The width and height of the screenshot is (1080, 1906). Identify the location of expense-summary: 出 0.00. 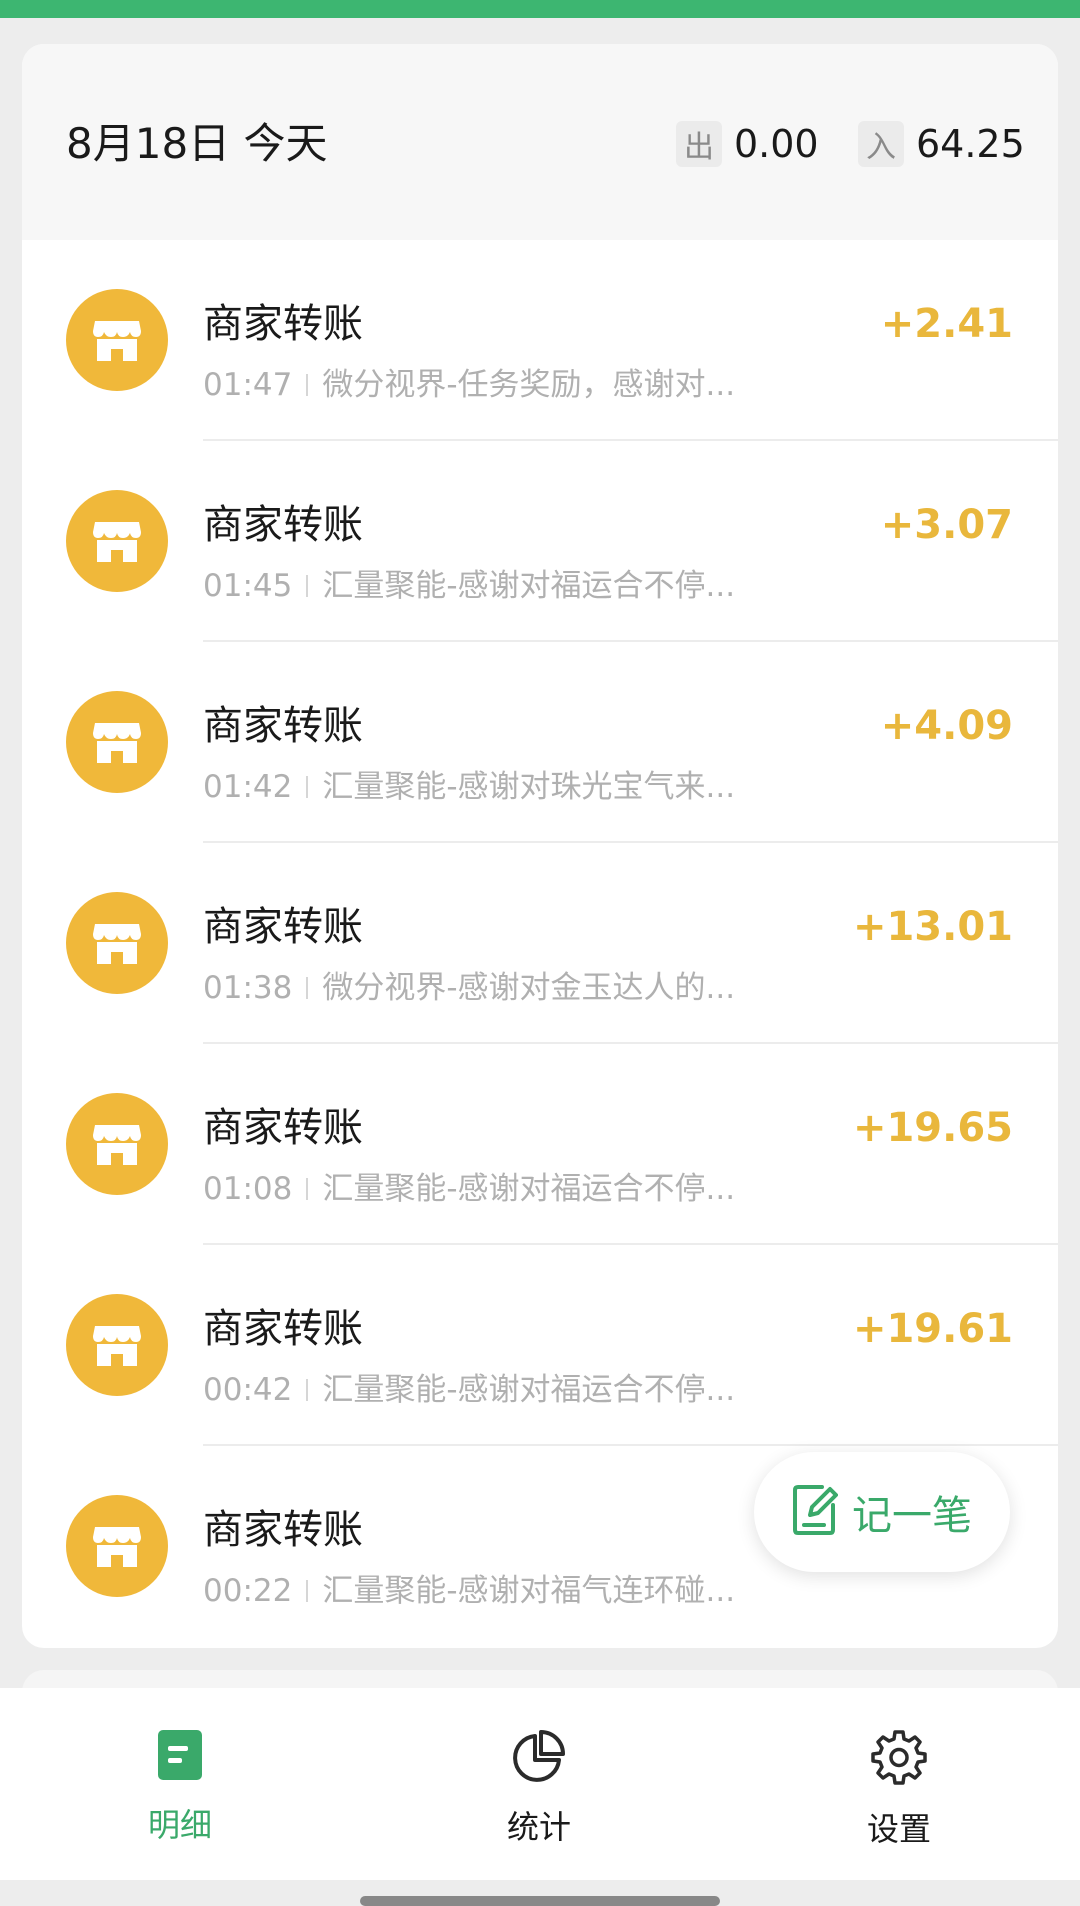
(747, 144).